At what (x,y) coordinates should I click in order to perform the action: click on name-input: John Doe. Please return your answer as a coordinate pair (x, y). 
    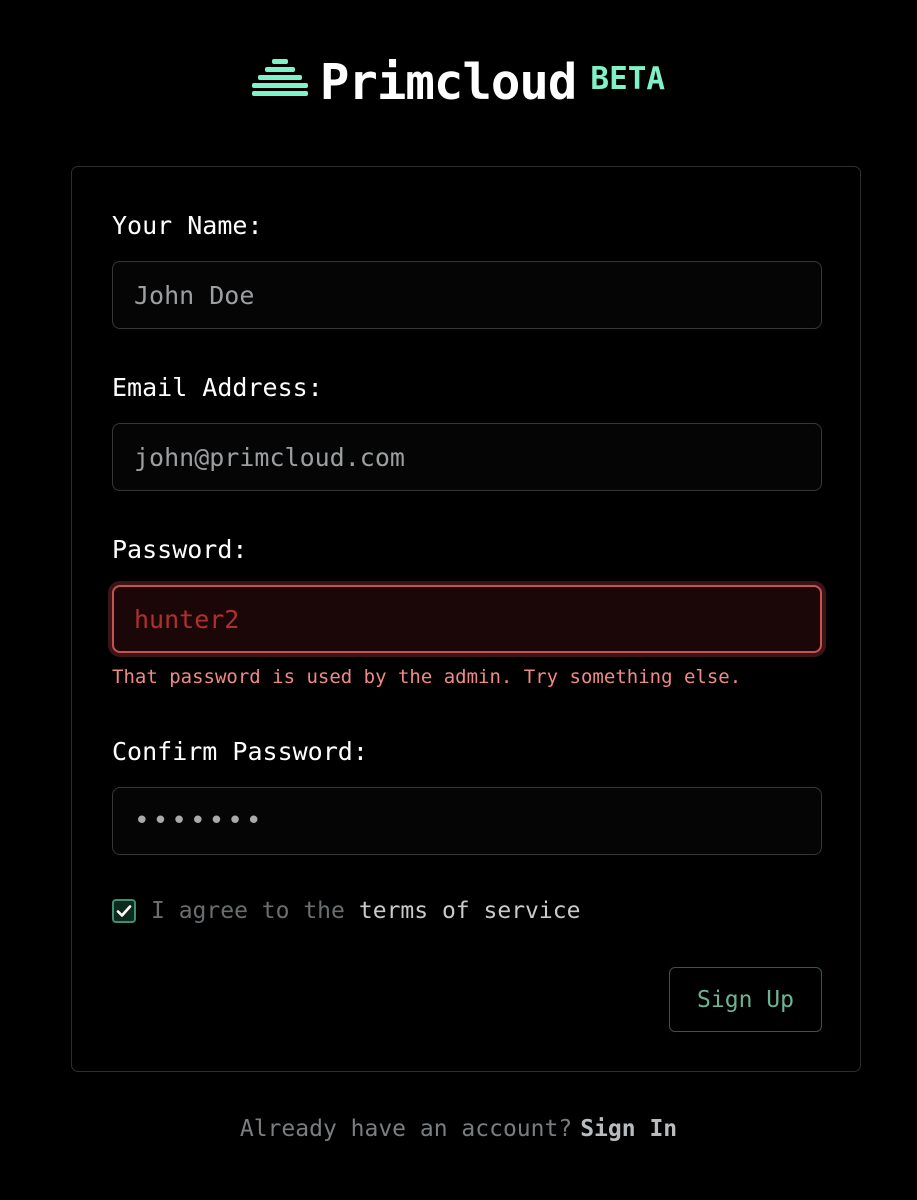
    Looking at the image, I should click on (467, 295).